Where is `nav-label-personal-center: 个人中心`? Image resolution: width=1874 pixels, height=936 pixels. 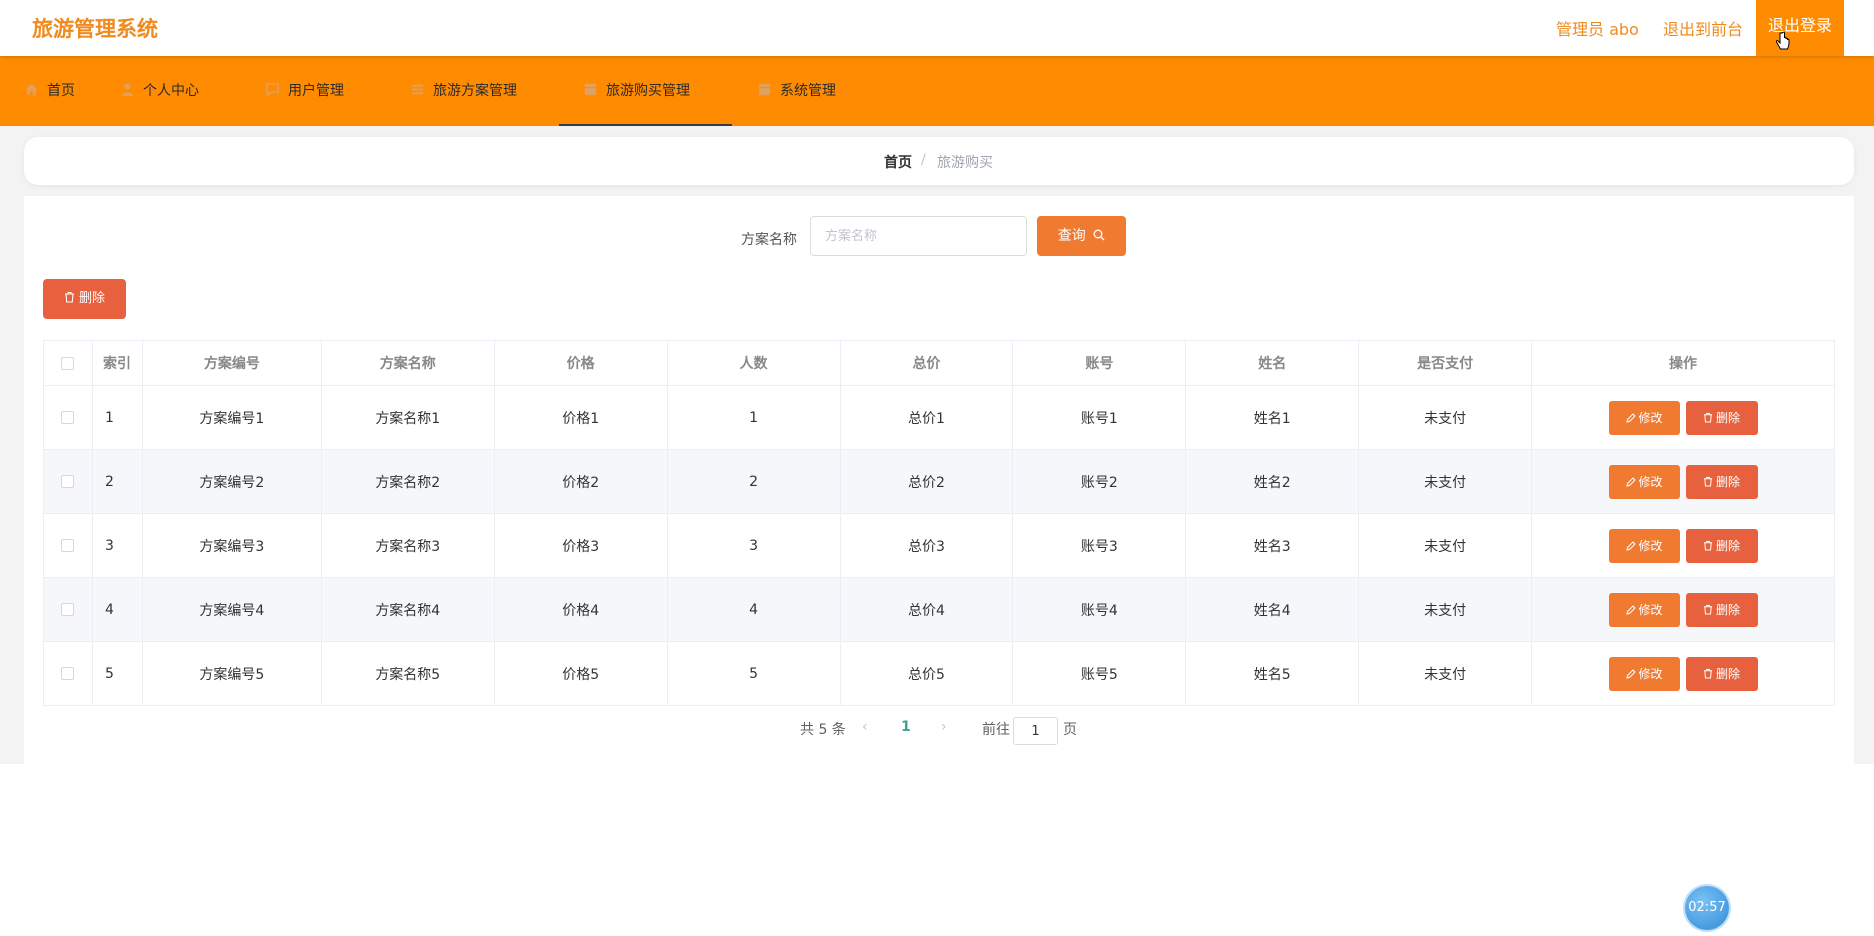
nav-label-personal-center: 个人中心 is located at coordinates (171, 91).